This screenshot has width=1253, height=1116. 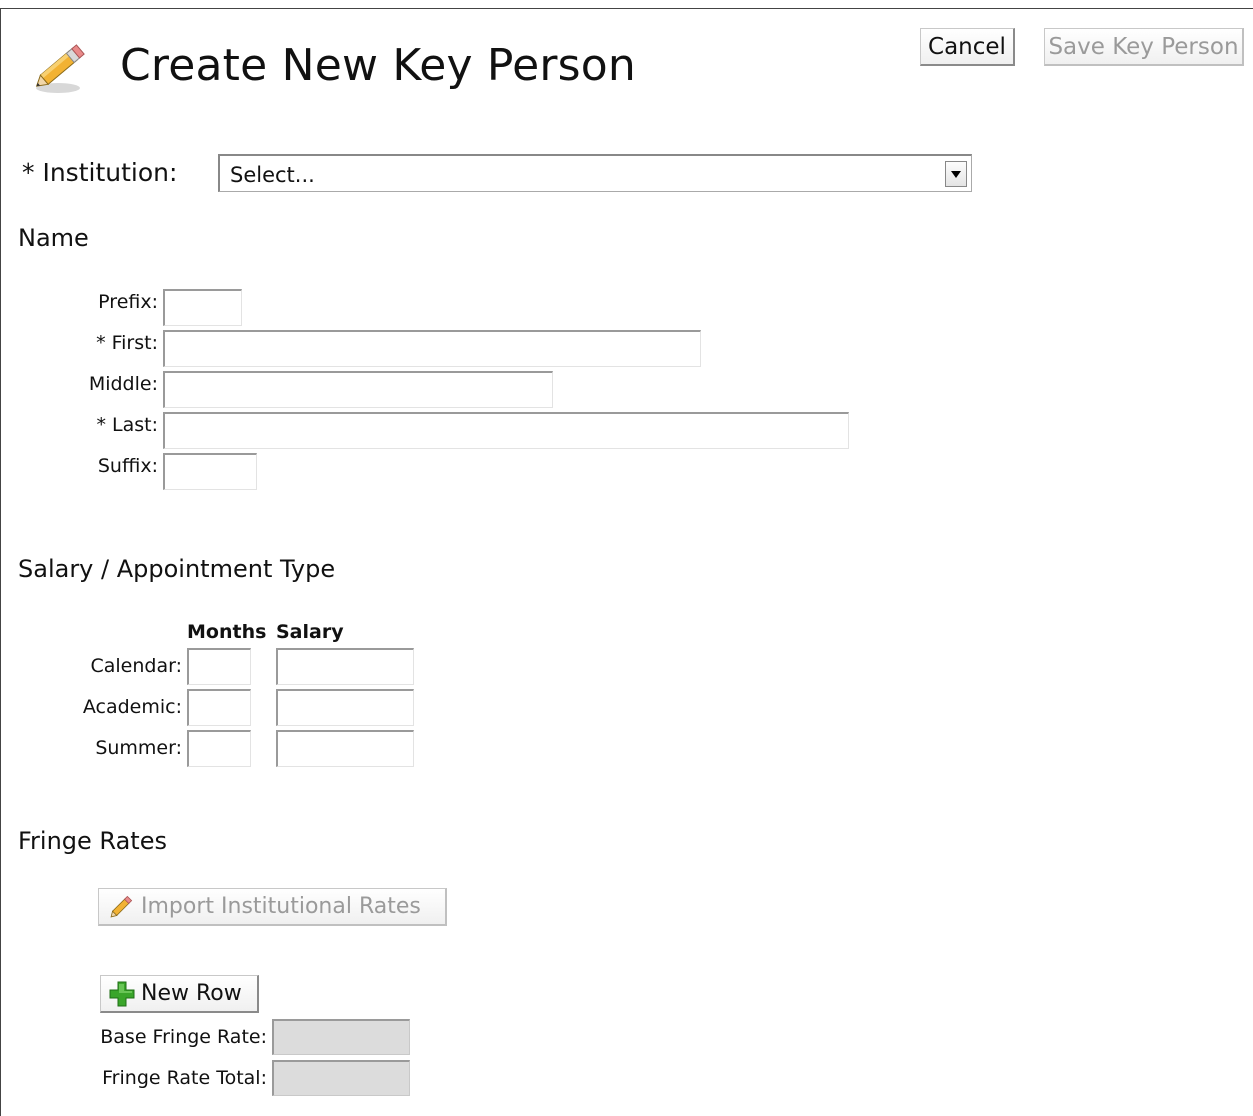 I want to click on new-row-button: New Row, so click(x=179, y=994).